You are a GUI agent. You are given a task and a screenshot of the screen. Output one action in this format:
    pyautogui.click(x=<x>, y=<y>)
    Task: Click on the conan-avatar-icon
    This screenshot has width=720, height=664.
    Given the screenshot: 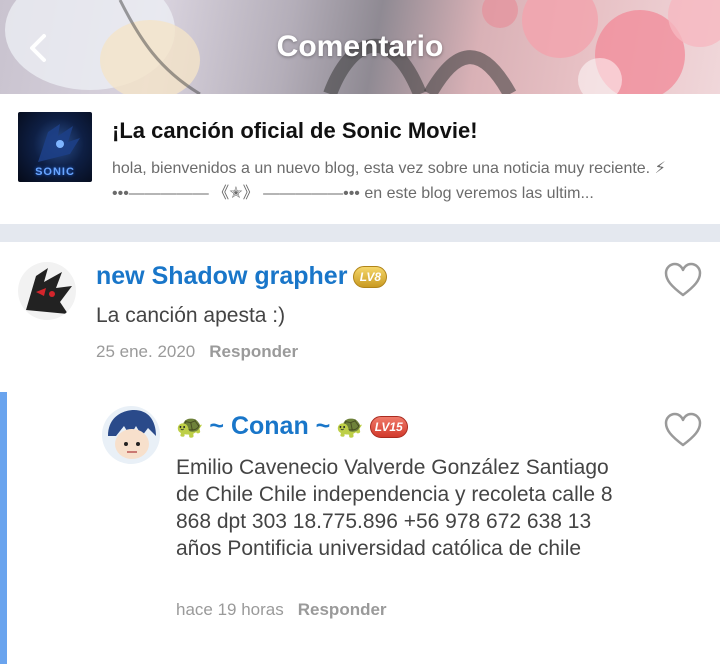 What is the action you would take?
    pyautogui.click(x=131, y=435)
    